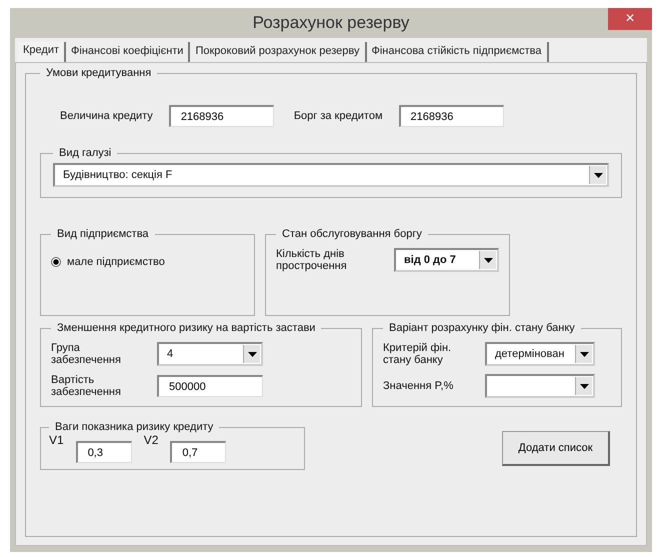  I want to click on field-label: V2, so click(151, 440).